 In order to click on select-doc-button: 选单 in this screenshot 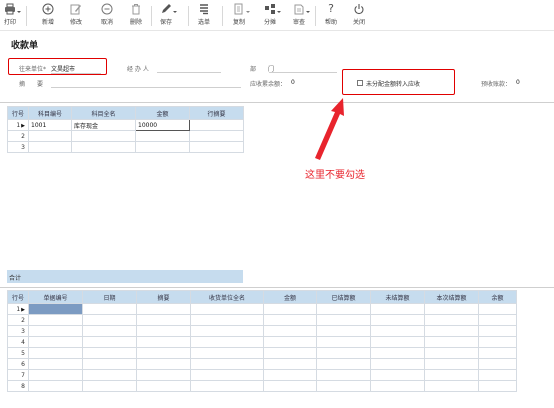, I will do `click(204, 16)`.